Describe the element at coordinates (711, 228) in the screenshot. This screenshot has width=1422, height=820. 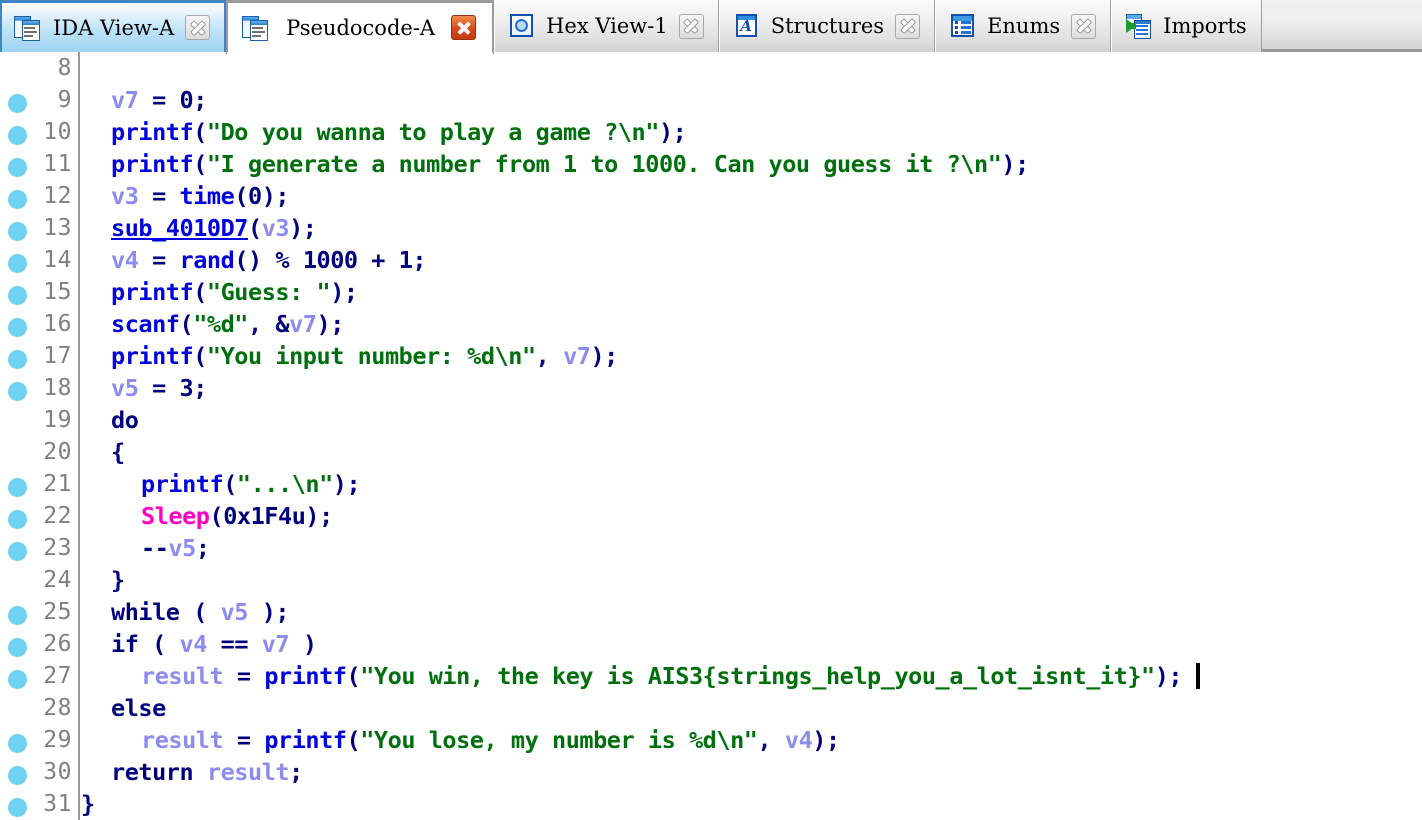
I see `code-line: 13 sub_4010D7(v3);` at that location.